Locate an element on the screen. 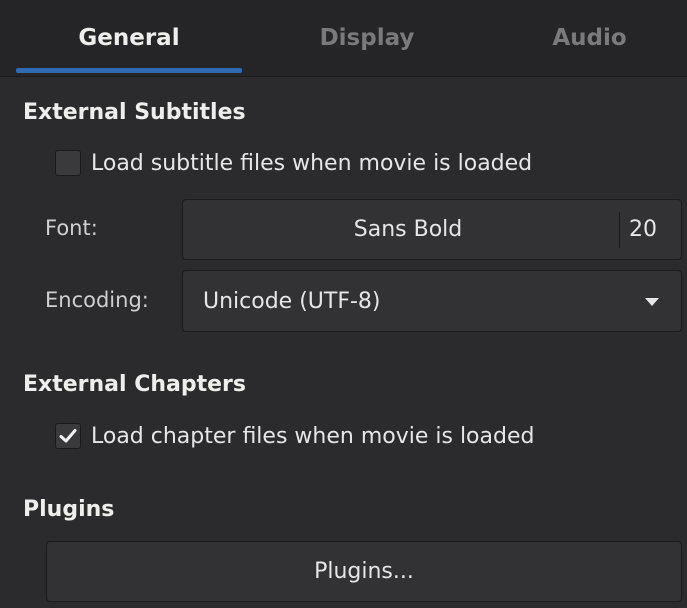  font-size: 20 is located at coordinates (643, 229).